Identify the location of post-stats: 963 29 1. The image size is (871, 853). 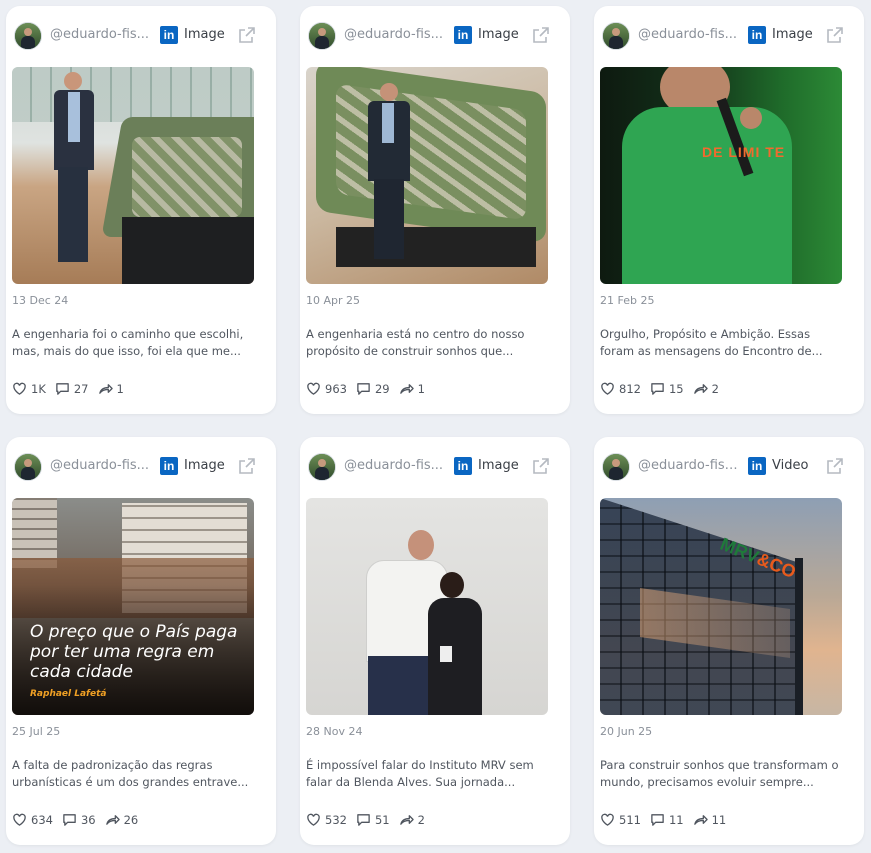
(370, 388).